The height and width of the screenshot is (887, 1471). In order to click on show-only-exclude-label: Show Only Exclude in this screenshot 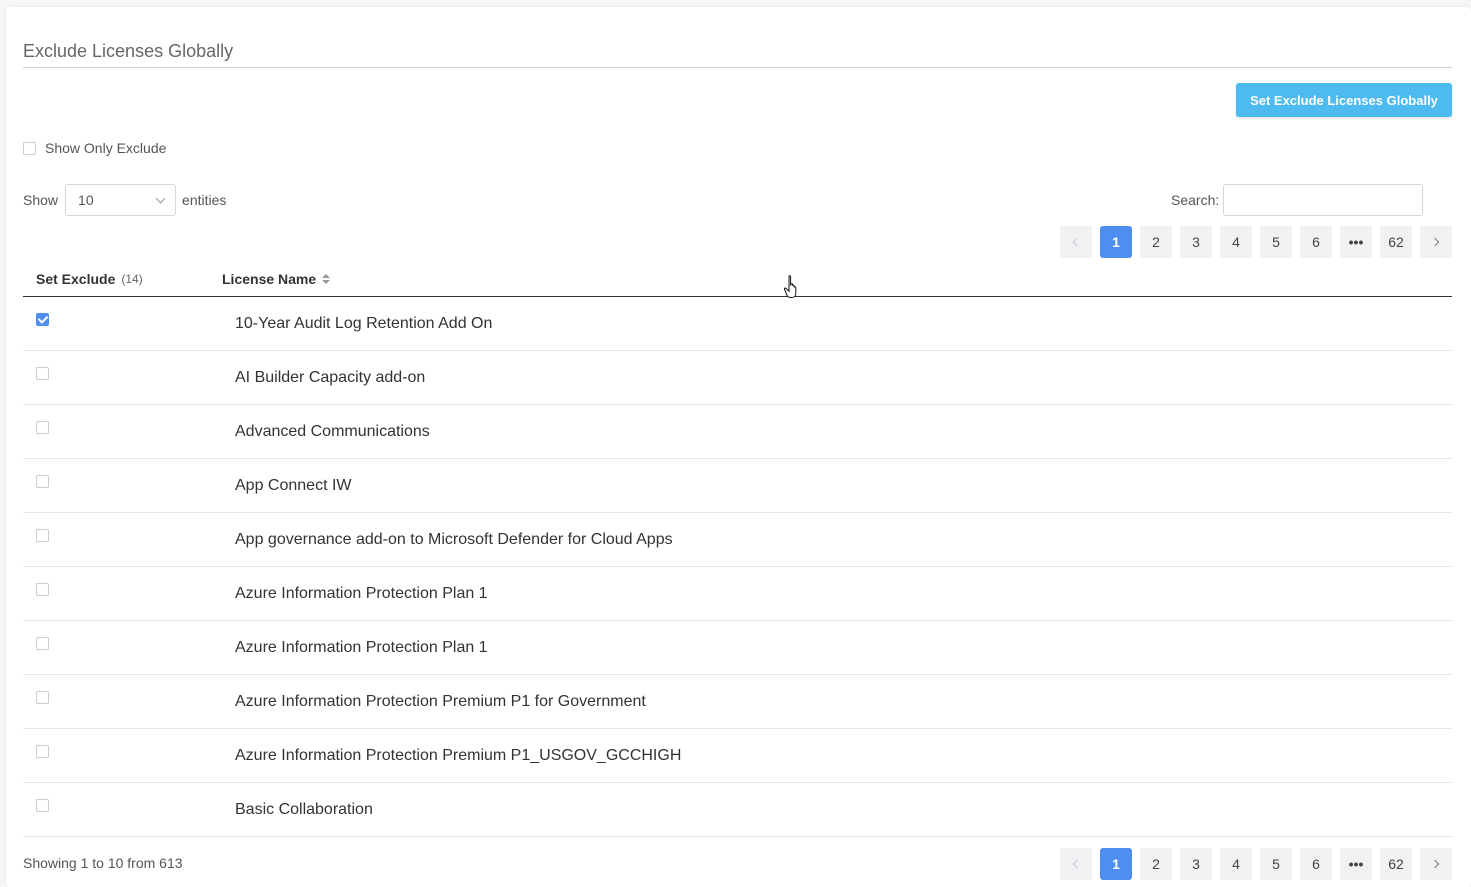, I will do `click(106, 148)`.